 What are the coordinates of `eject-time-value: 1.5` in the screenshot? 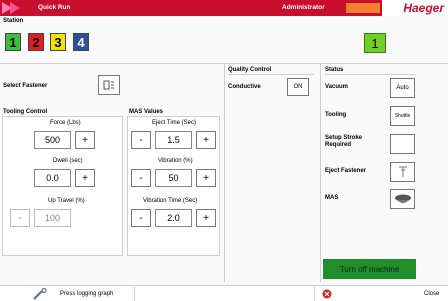 It's located at (173, 140).